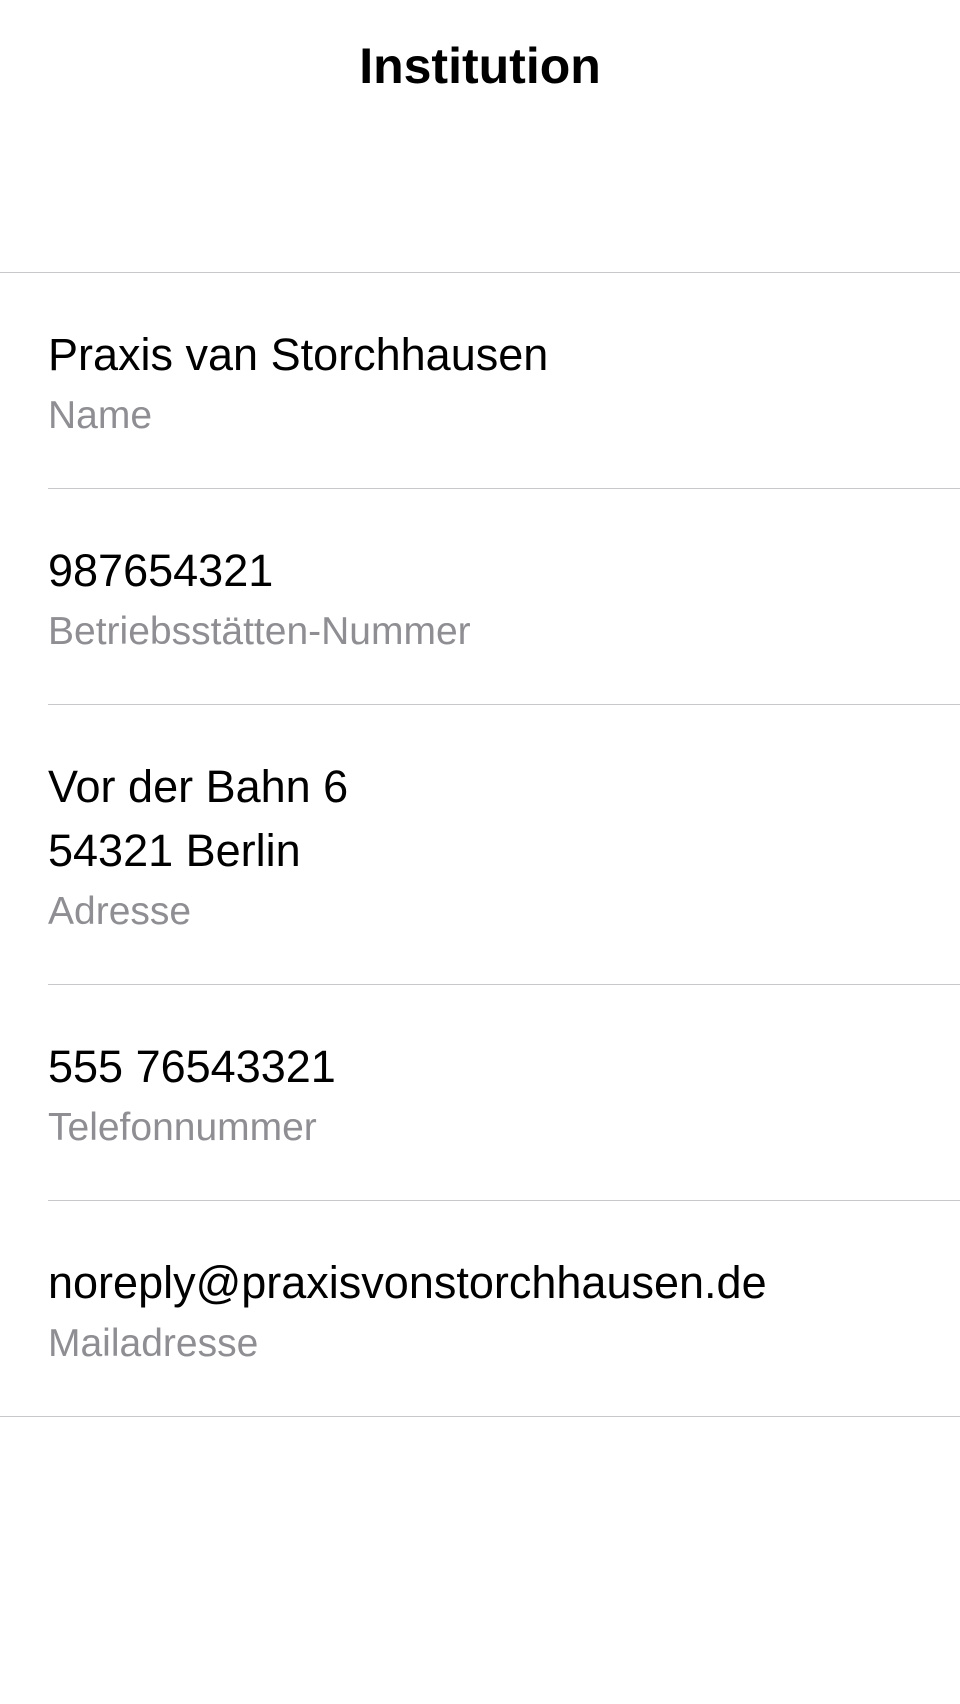  I want to click on betriebsstaetten-nummer-value: 987654321, so click(161, 570).